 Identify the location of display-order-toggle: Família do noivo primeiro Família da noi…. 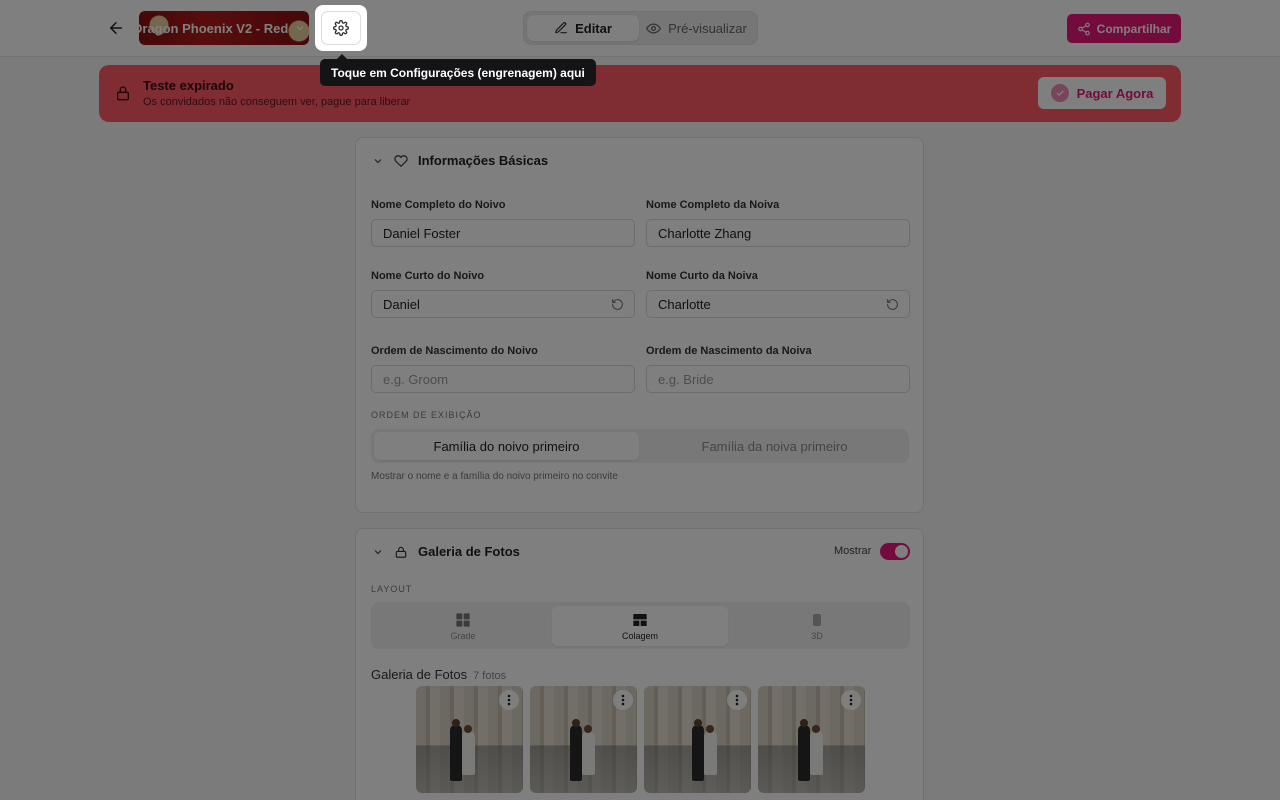
(640, 446).